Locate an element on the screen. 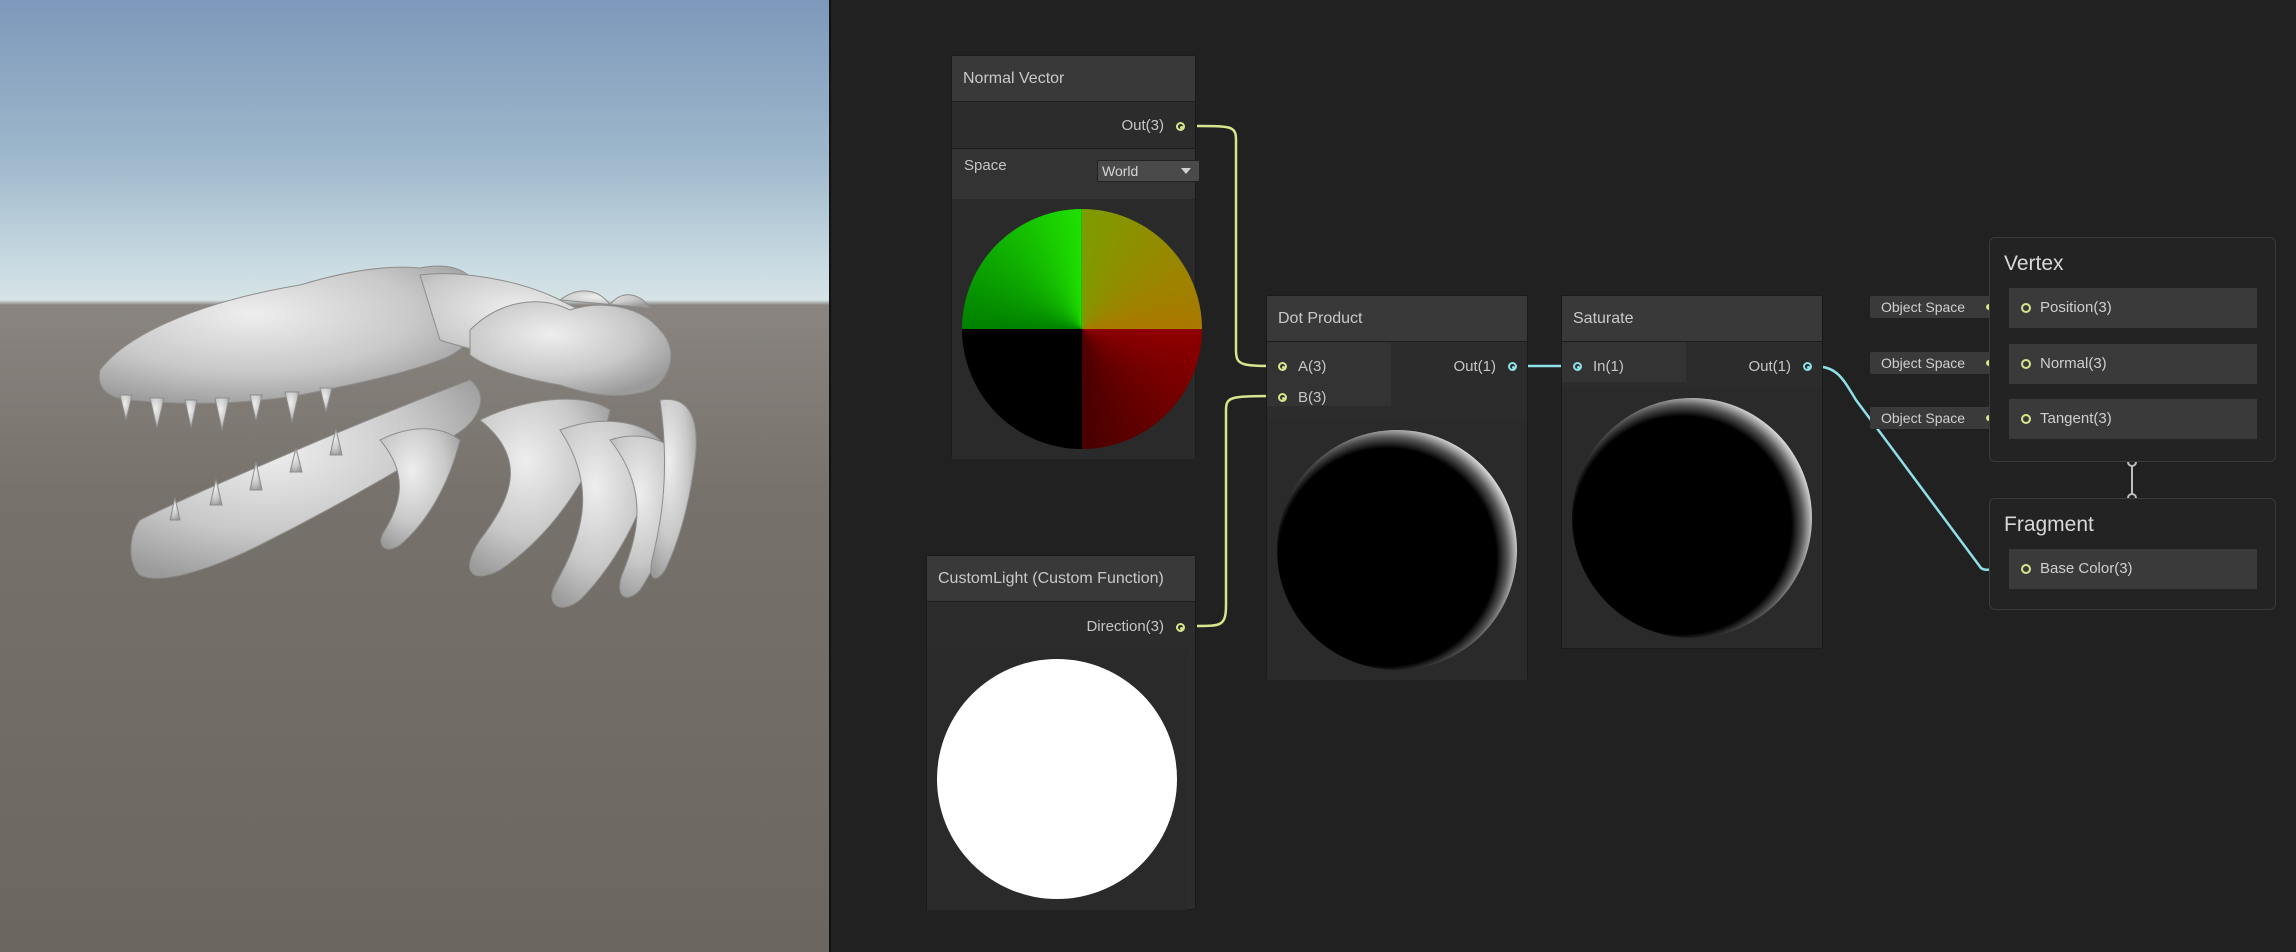 Image resolution: width=2296 pixels, height=952 pixels. fragment-context: Fragment Base Color(3) is located at coordinates (2132, 554).